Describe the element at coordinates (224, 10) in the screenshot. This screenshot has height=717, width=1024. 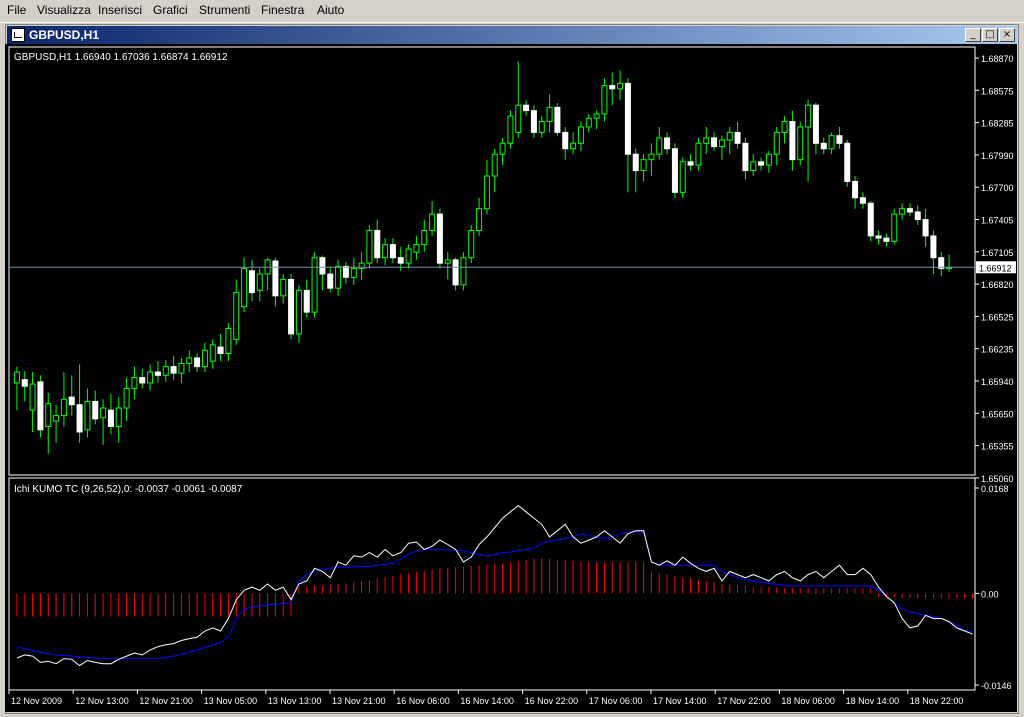
I see `menu-strumenti: Strumenti` at that location.